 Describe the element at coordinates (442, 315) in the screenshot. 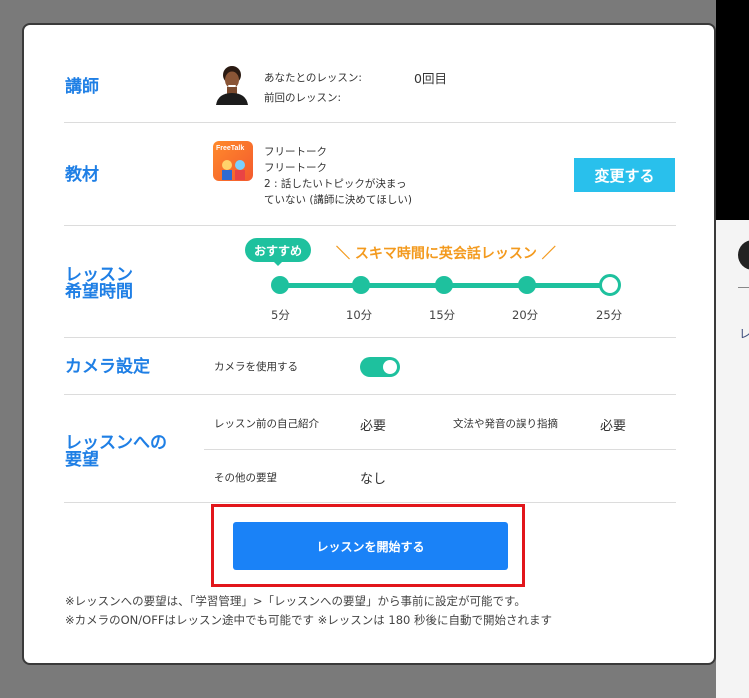

I see `duration-tick-label: 15分` at that location.